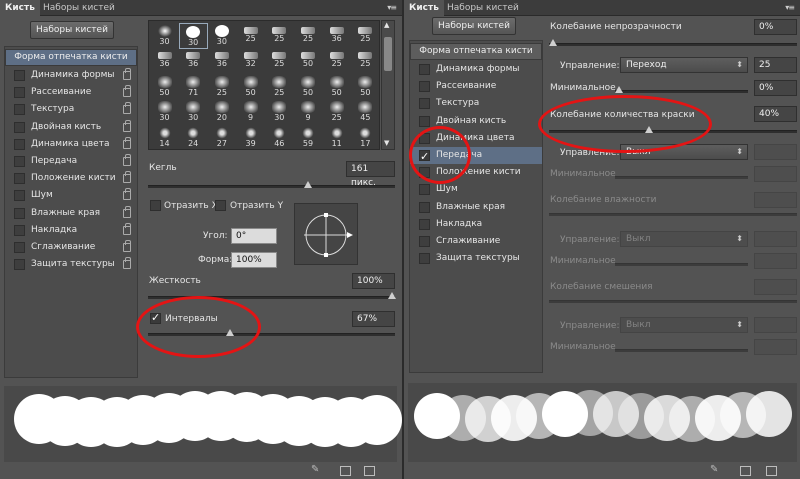 Image resolution: width=800 pixels, height=479 pixels. I want to click on brush-tip-cell: 24, so click(193, 138).